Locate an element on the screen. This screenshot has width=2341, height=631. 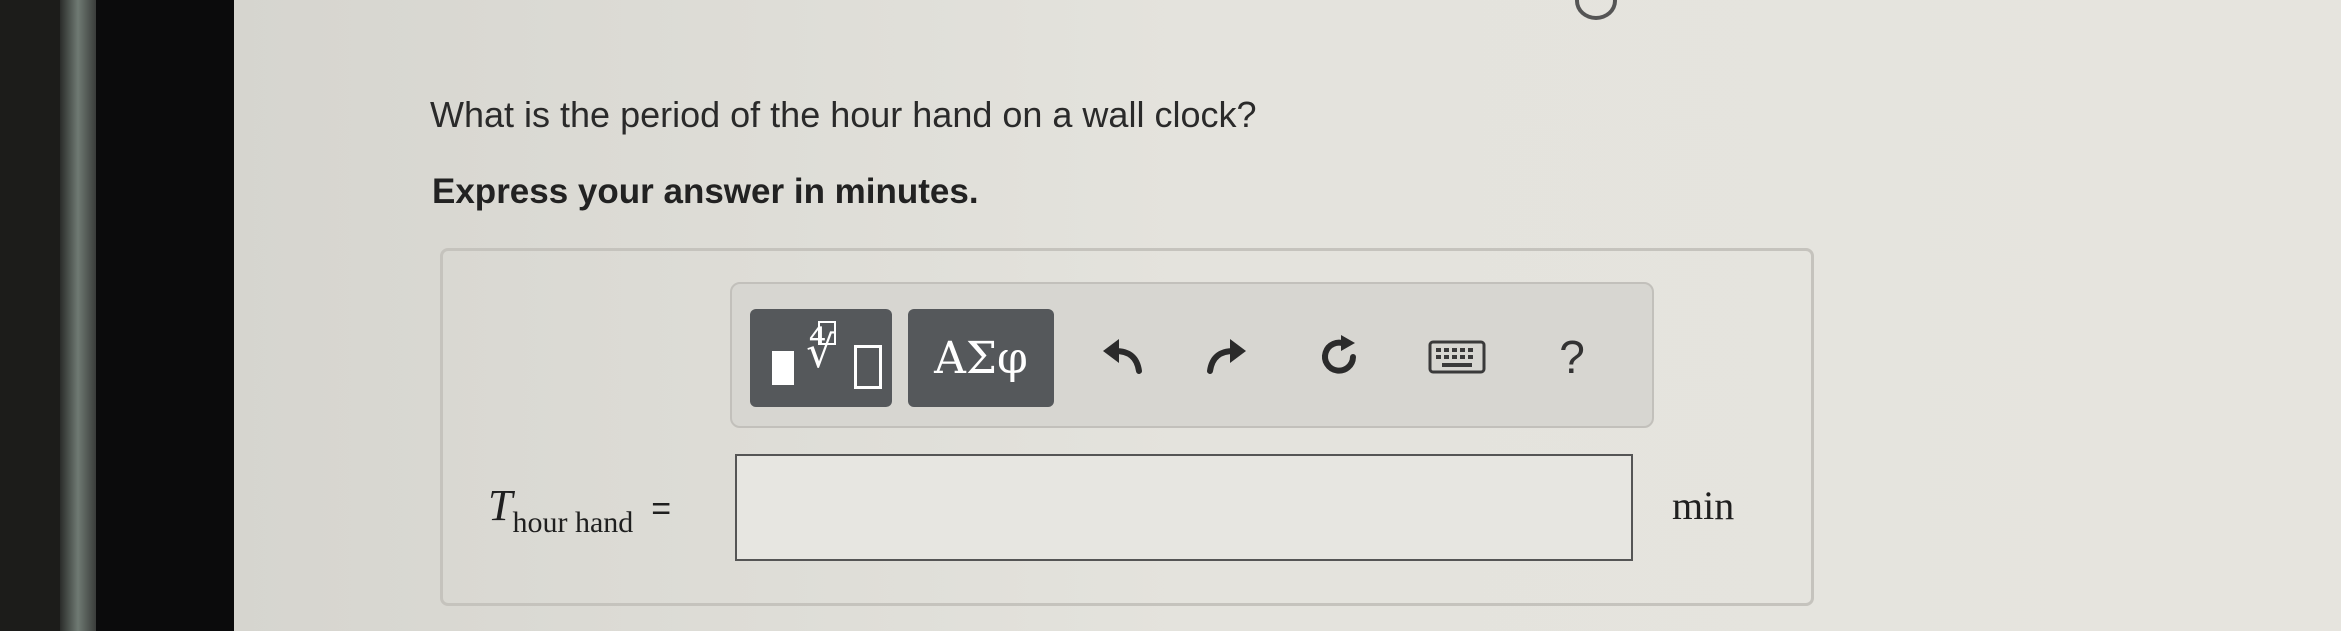
templates-button: ∜ is located at coordinates (821, 358).